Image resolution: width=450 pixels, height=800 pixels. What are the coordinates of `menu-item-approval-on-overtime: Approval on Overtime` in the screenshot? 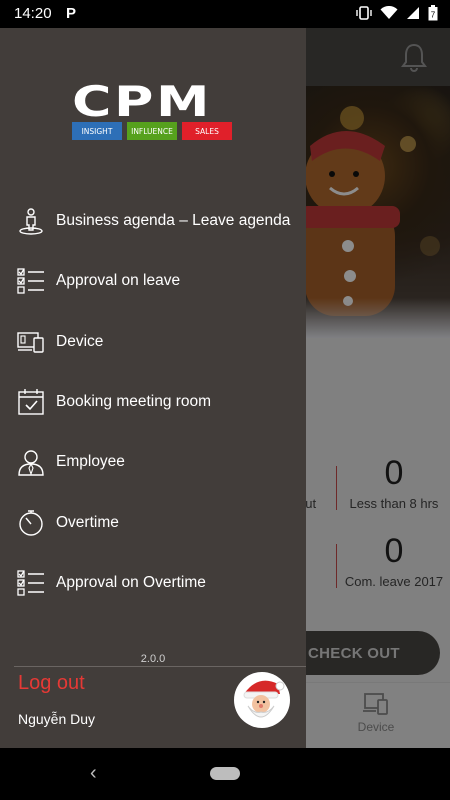 It's located at (153, 583).